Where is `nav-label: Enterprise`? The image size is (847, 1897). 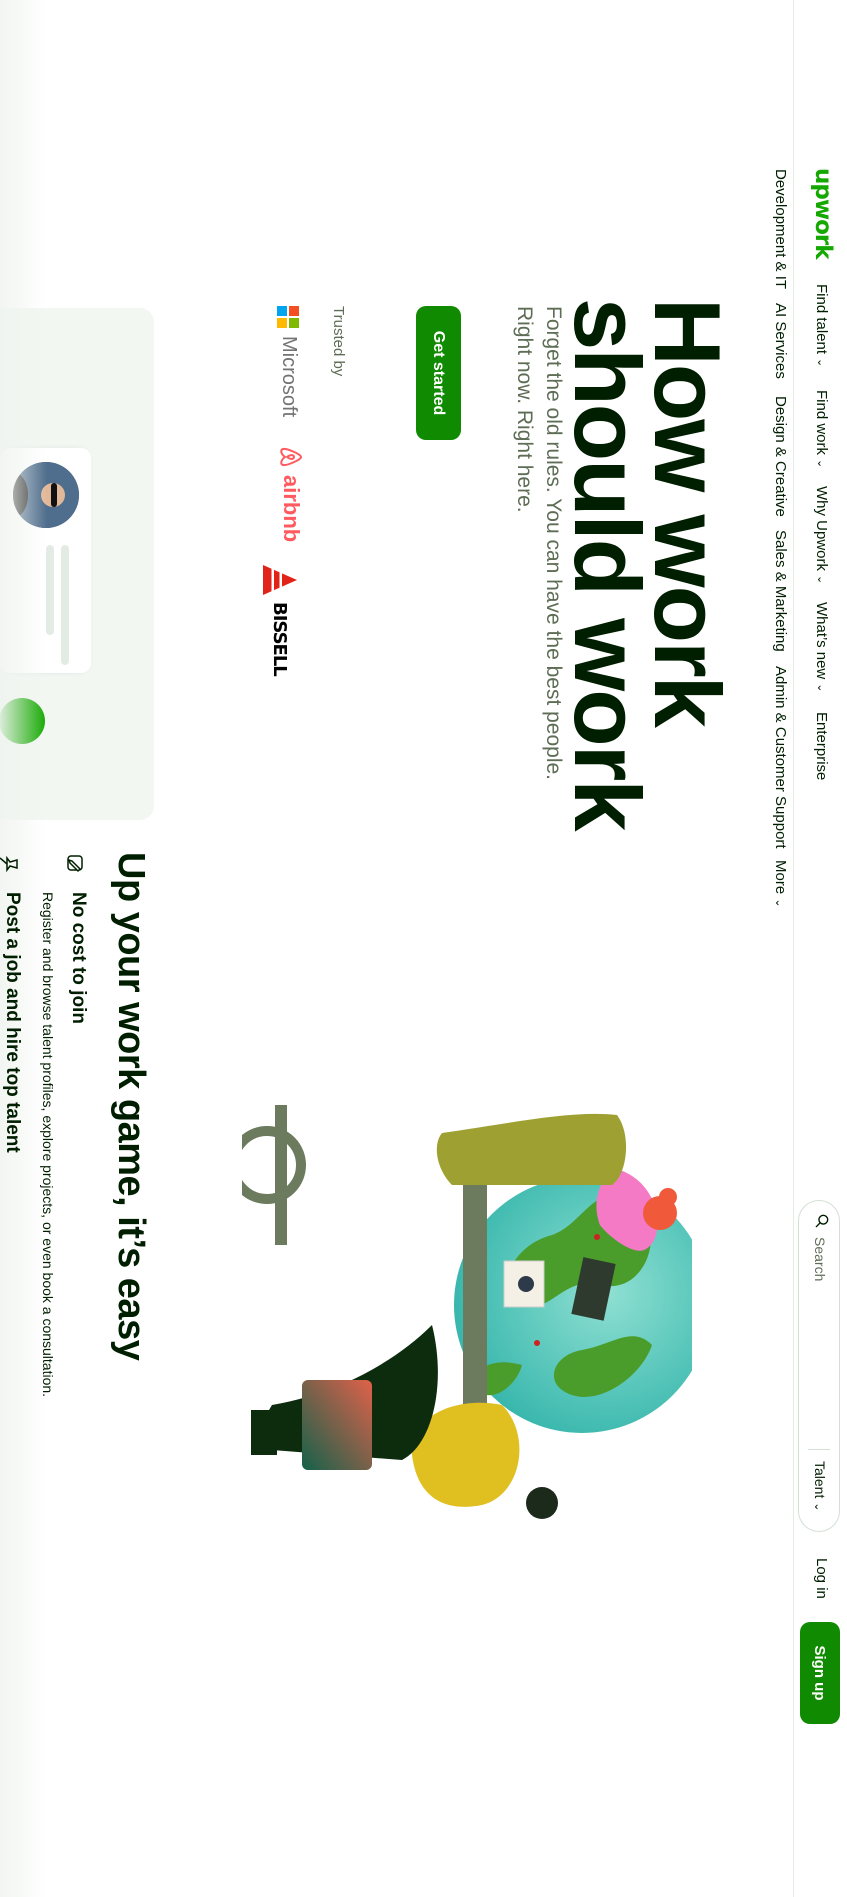
nav-label: Enterprise is located at coordinates (821, 746).